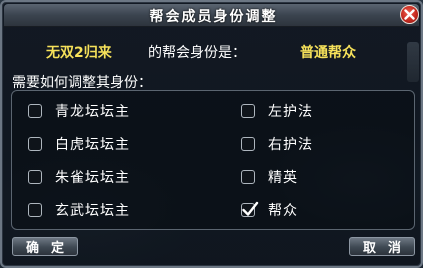  I want to click on background-scroll-handle, so click(413, 62).